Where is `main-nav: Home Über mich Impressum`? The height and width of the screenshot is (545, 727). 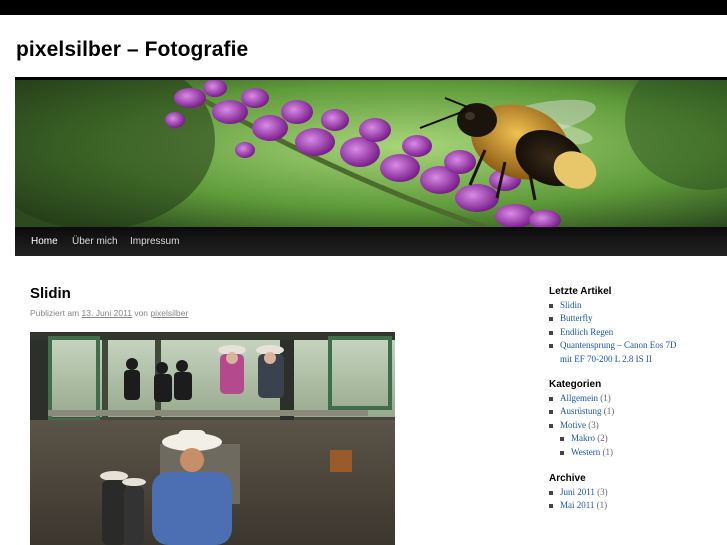
main-nav: Home Über mich Impressum is located at coordinates (371, 241).